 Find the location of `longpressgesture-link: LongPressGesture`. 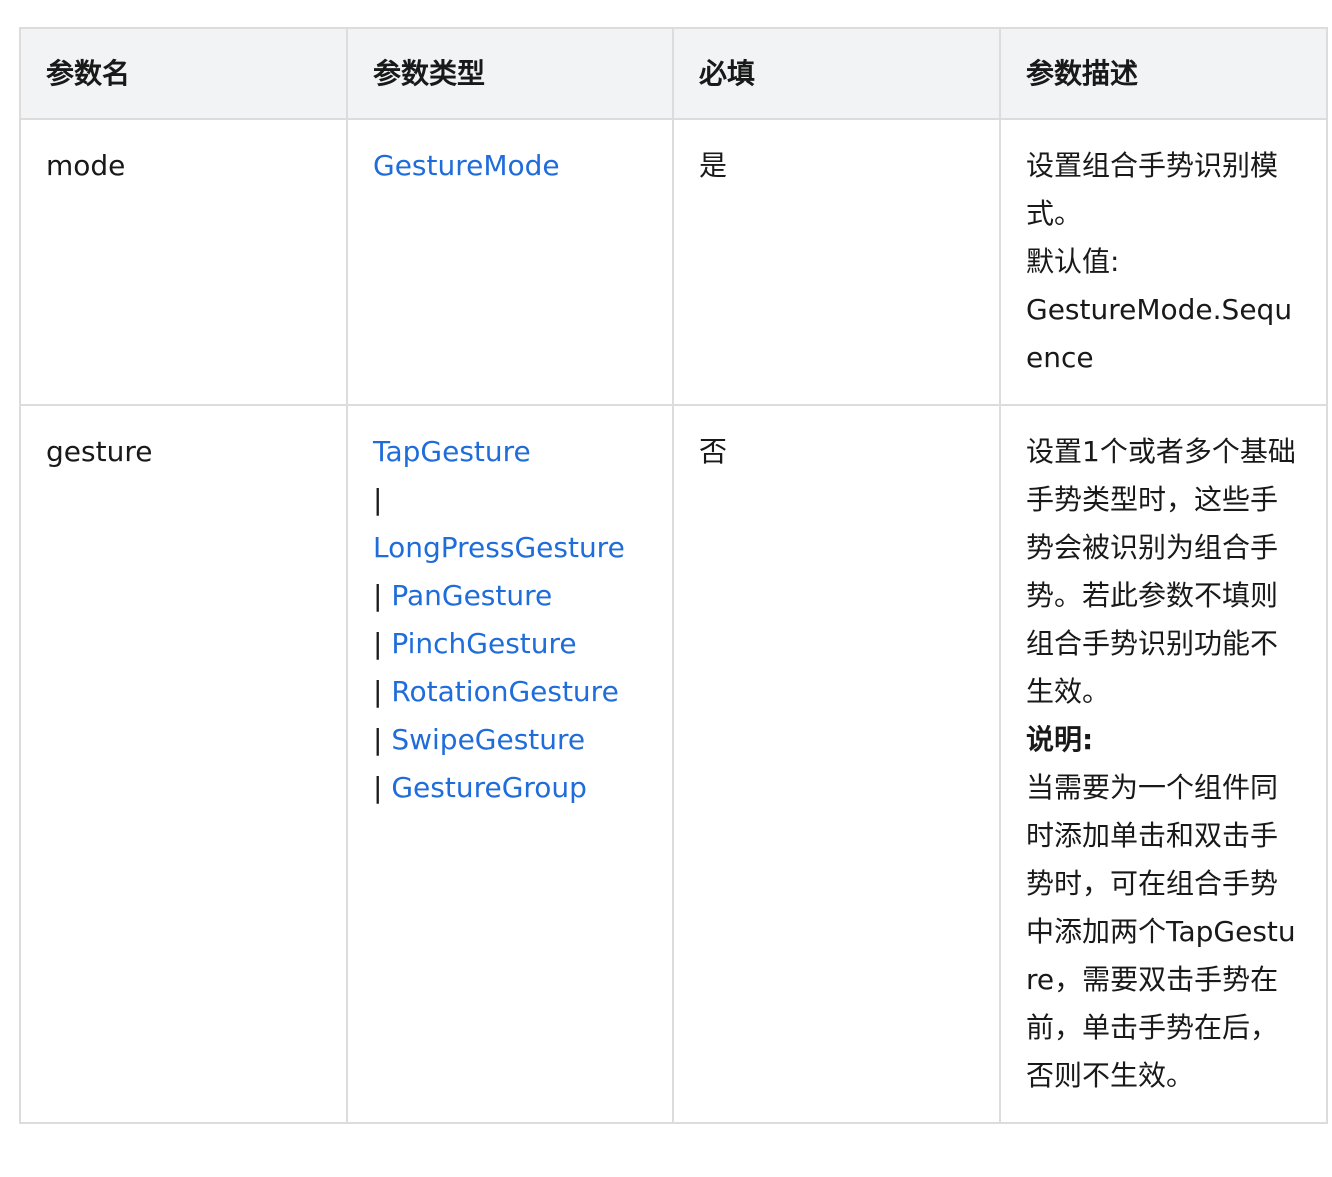

longpressgesture-link: LongPressGesture is located at coordinates (499, 547).